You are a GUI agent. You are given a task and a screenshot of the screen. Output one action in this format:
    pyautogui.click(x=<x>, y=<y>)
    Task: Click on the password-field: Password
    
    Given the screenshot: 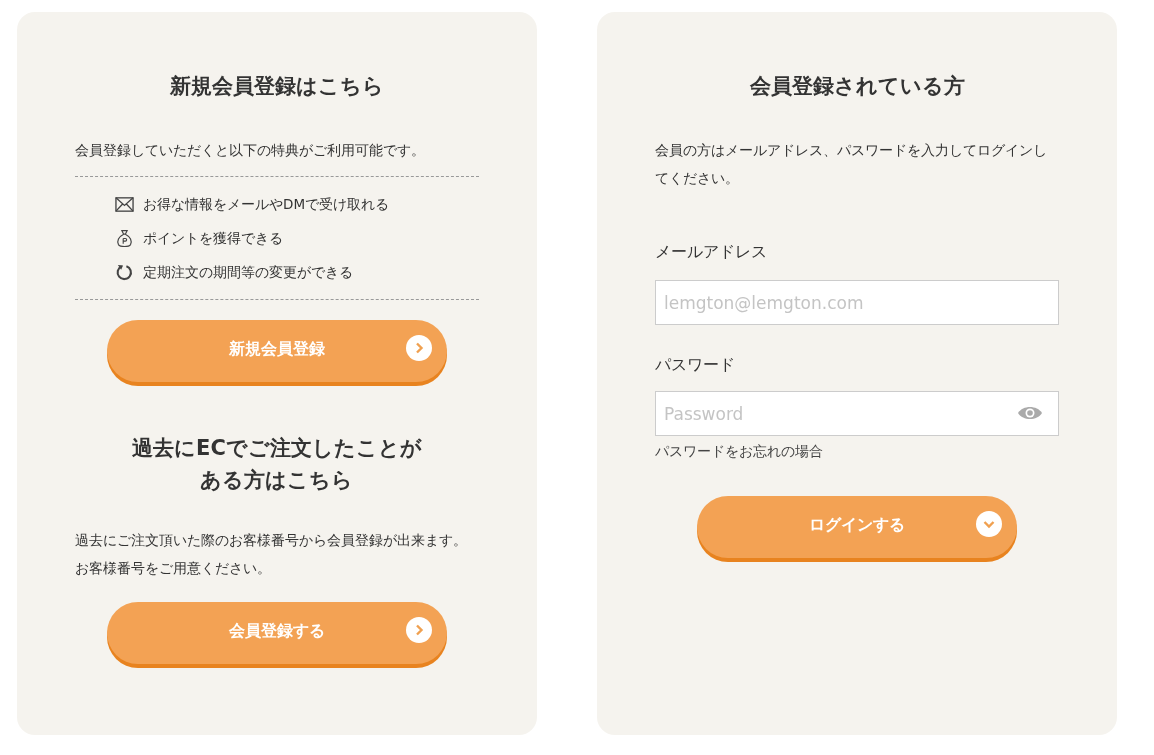 What is the action you would take?
    pyautogui.click(x=857, y=413)
    